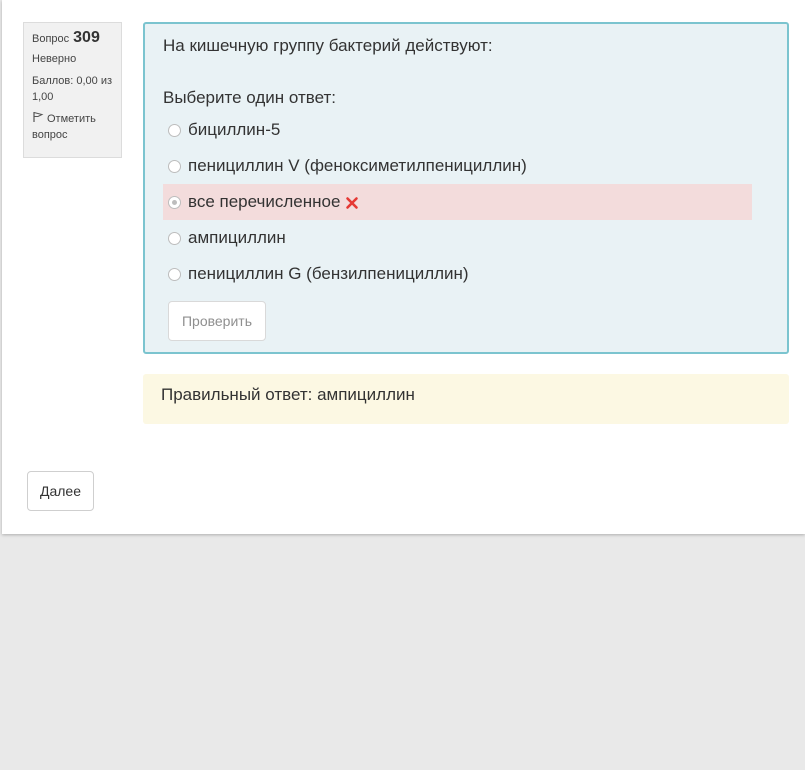  Describe the element at coordinates (237, 237) in the screenshot. I see `answer-label: ампициллин` at that location.